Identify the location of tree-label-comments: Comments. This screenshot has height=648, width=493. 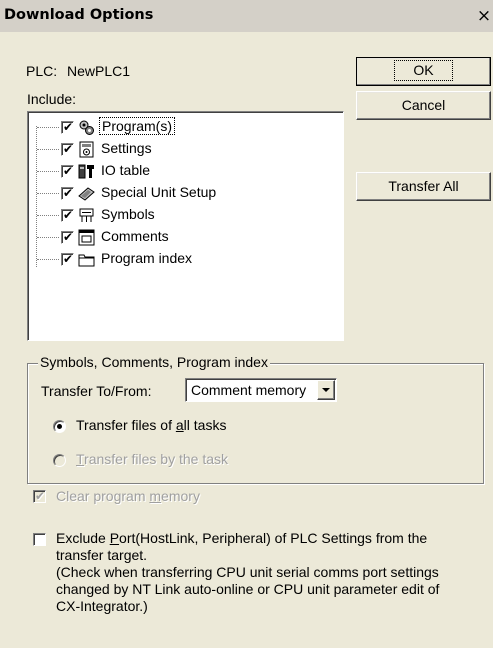
(135, 236).